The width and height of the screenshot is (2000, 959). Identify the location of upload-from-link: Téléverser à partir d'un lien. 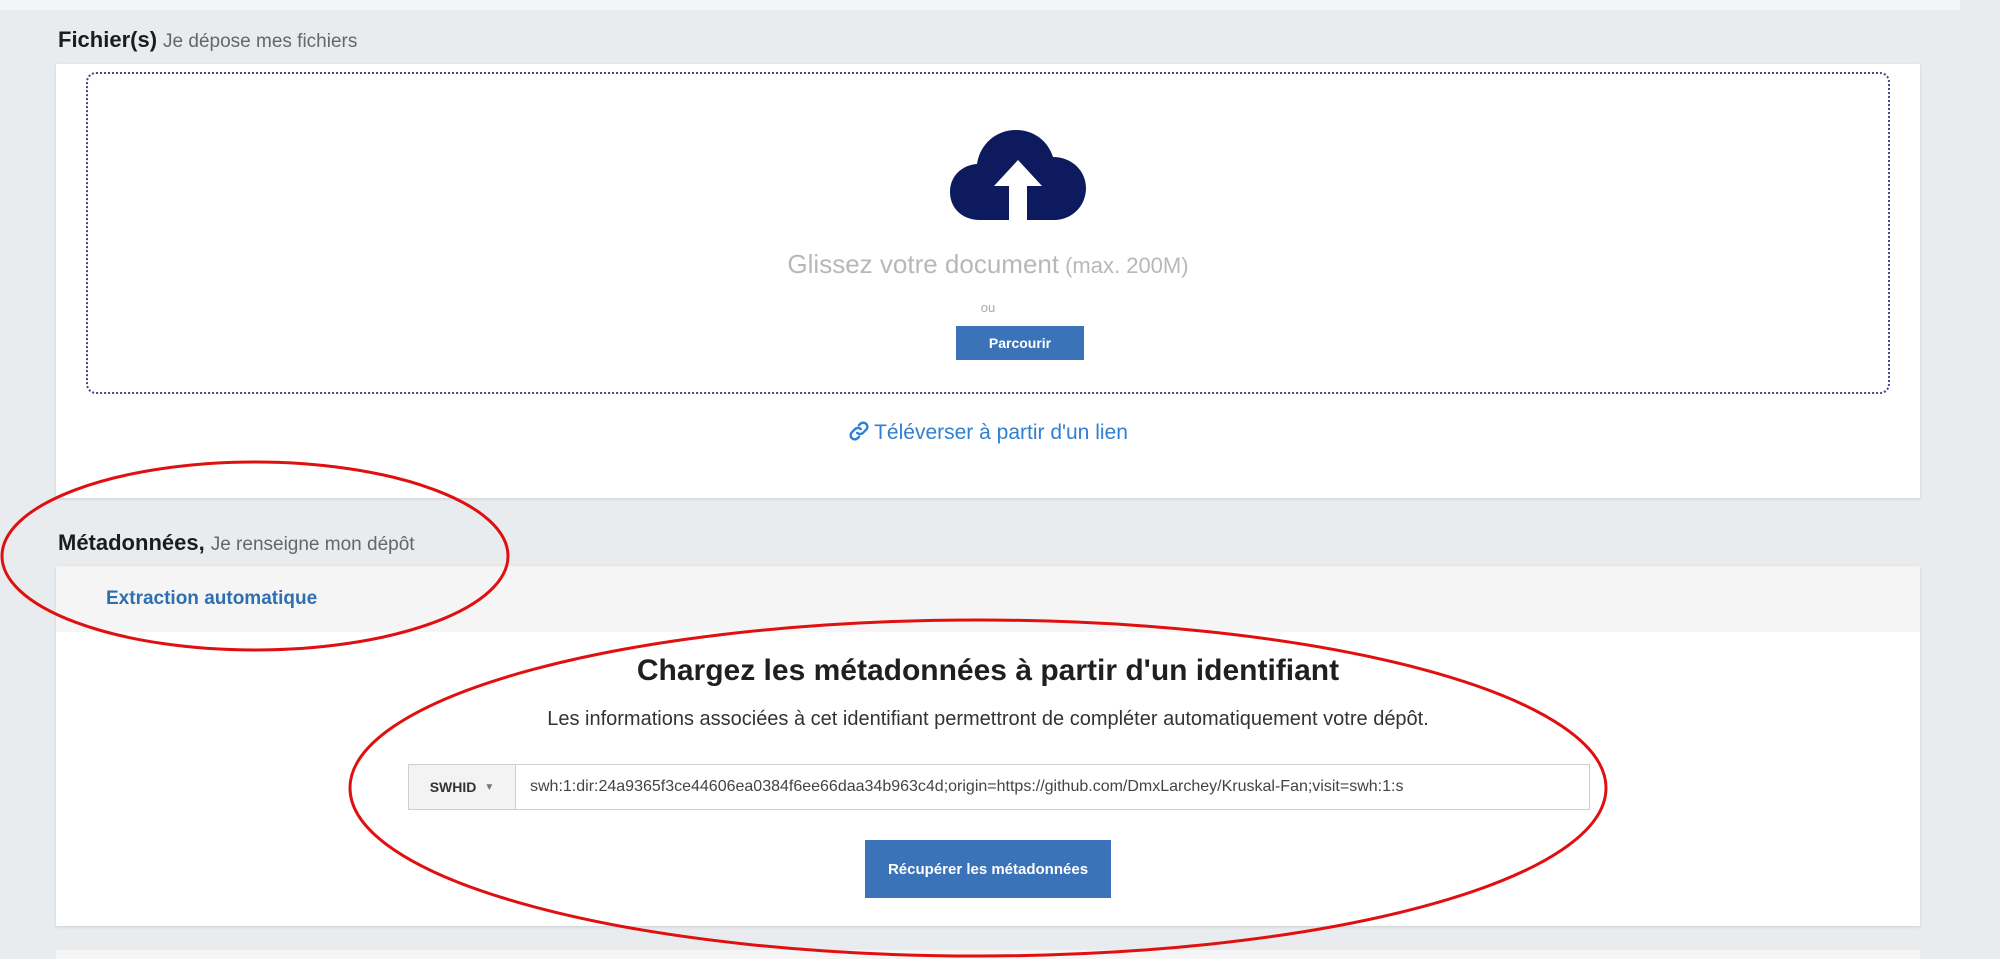
(988, 432).